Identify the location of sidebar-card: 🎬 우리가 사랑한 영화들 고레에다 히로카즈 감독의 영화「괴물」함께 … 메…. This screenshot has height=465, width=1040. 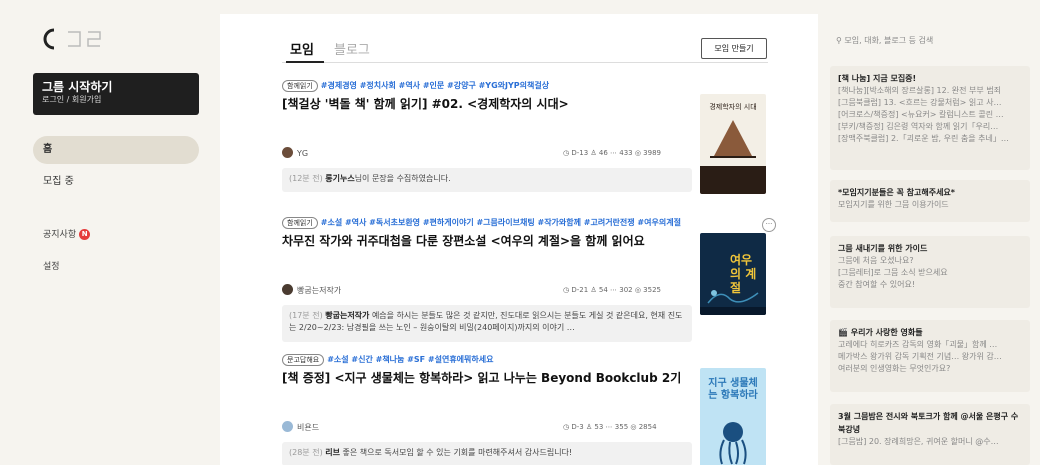
(930, 356).